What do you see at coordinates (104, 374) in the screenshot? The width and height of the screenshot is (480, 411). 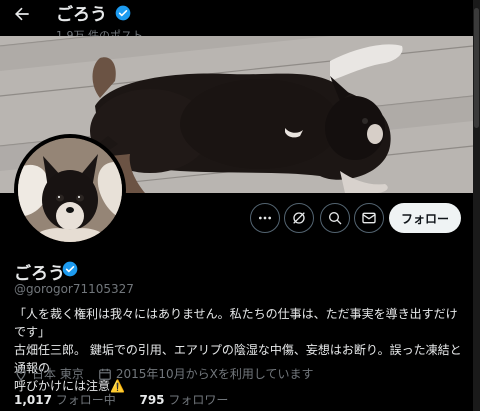 I see `calendar-icon` at bounding box center [104, 374].